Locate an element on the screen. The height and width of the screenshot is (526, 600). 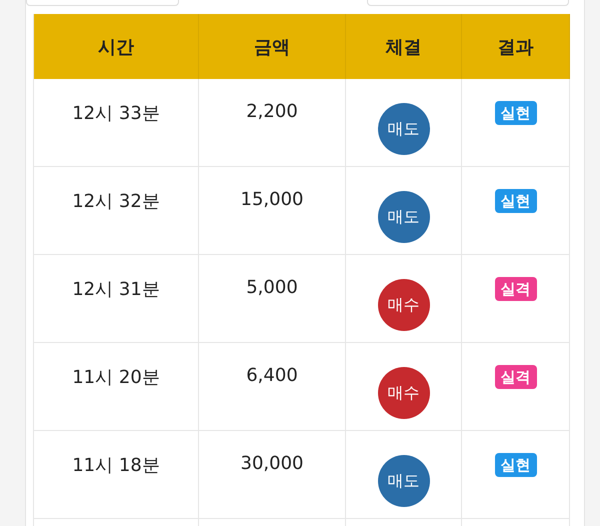
amount-cell-text: 30,000 is located at coordinates (272, 464).